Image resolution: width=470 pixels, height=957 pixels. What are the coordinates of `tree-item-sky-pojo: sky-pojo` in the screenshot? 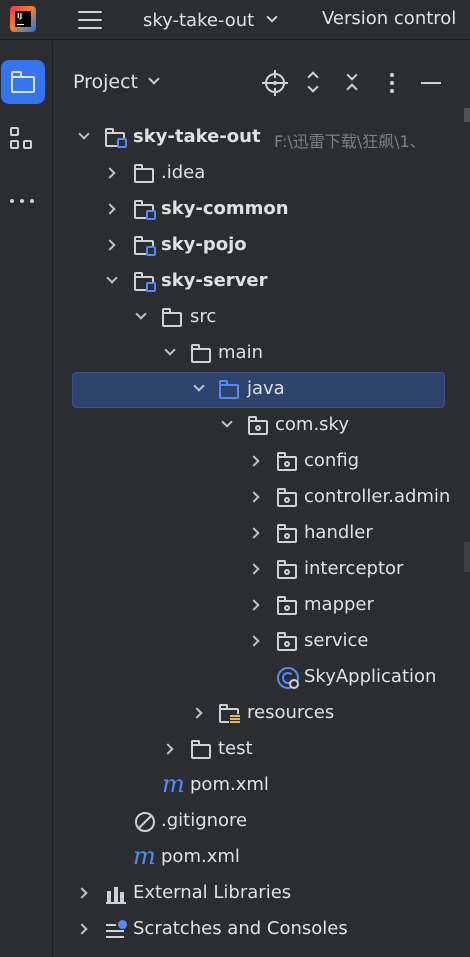 It's located at (235, 246).